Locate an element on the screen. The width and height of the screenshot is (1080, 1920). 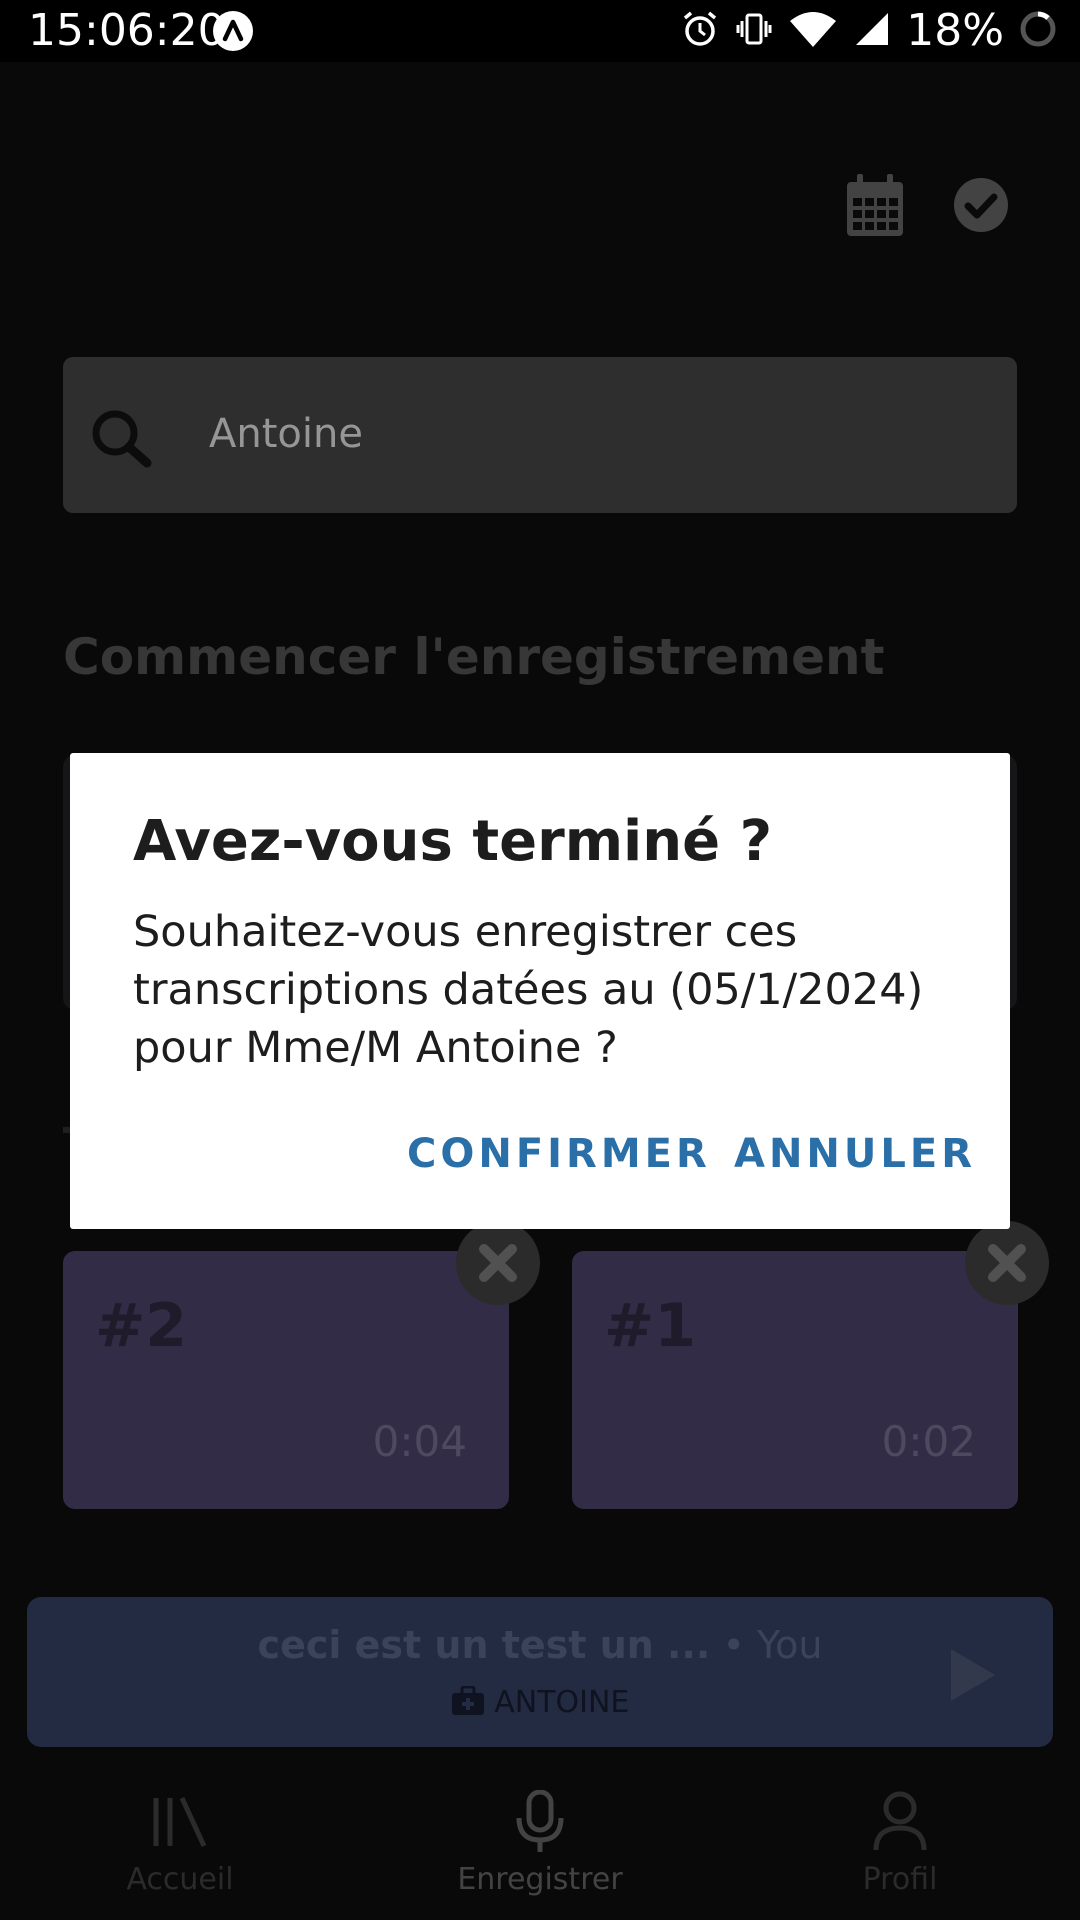
signal-icon is located at coordinates (872, 31).